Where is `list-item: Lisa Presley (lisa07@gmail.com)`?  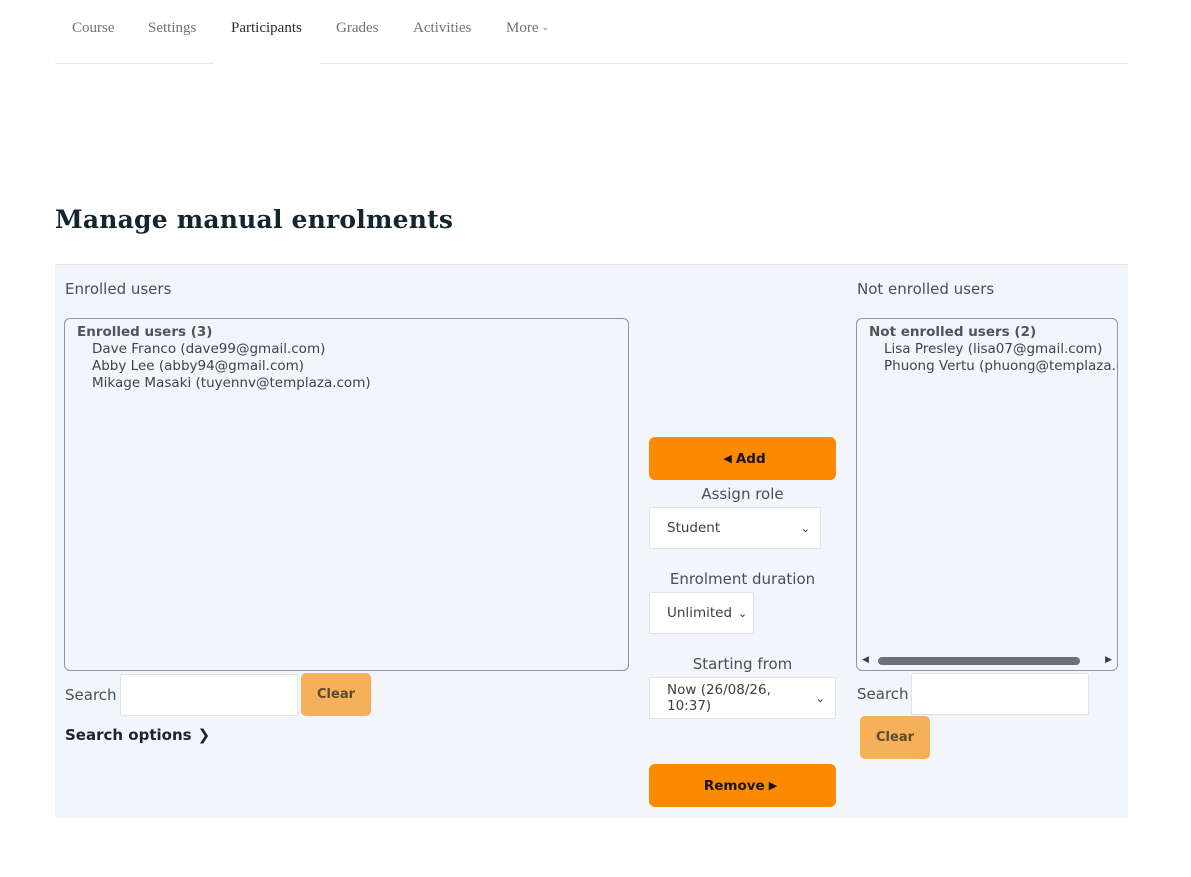
list-item: Lisa Presley (lisa07@gmail.com) is located at coordinates (987, 349).